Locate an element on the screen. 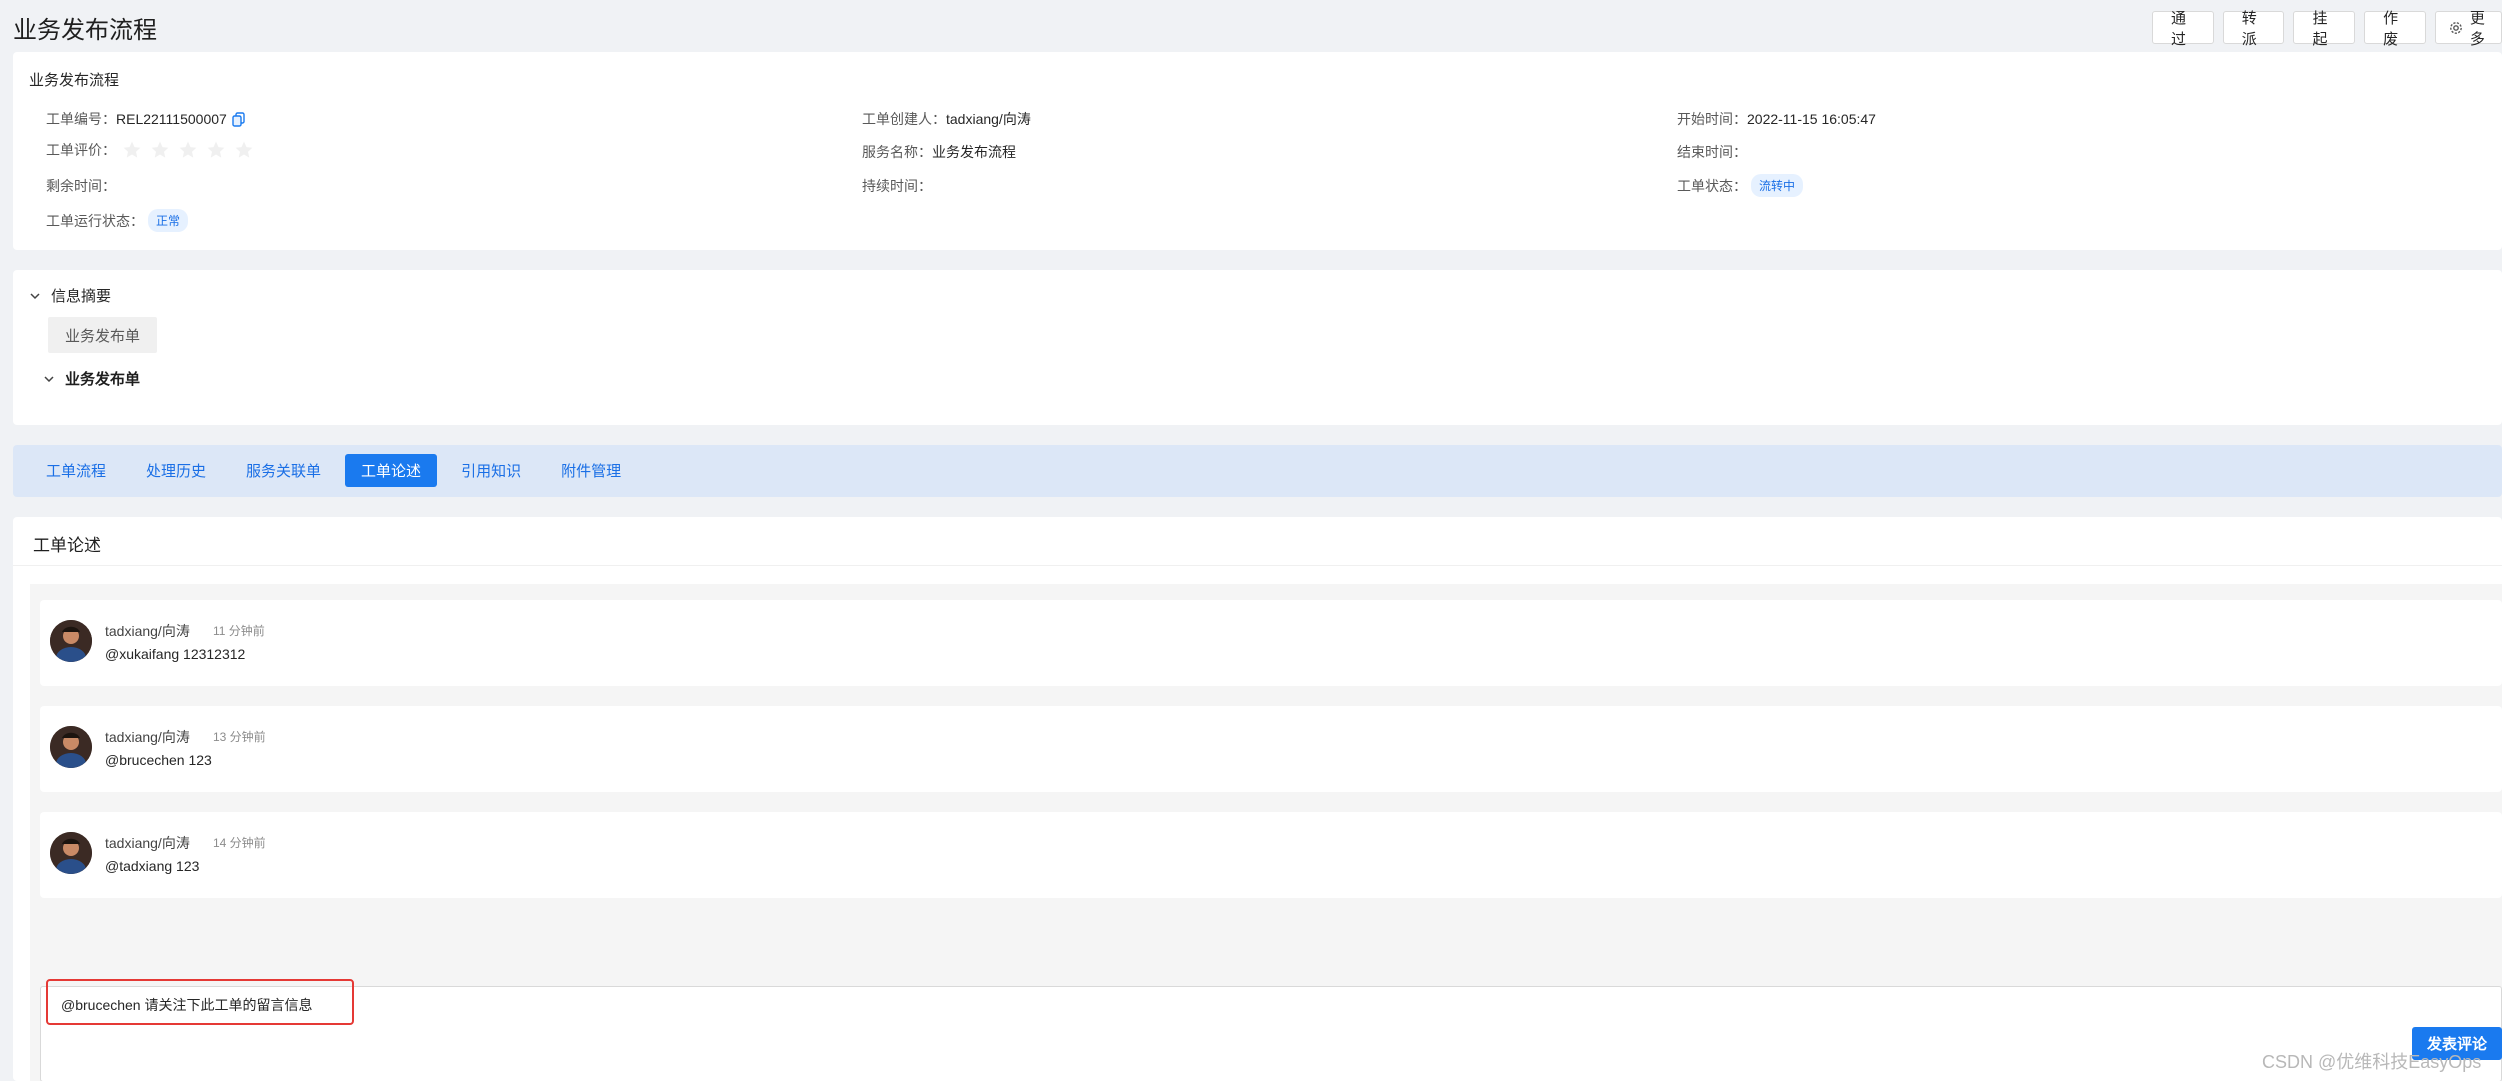 Image resolution: width=2502 pixels, height=1081 pixels. form-section-label: 业务发布单 is located at coordinates (103, 379).